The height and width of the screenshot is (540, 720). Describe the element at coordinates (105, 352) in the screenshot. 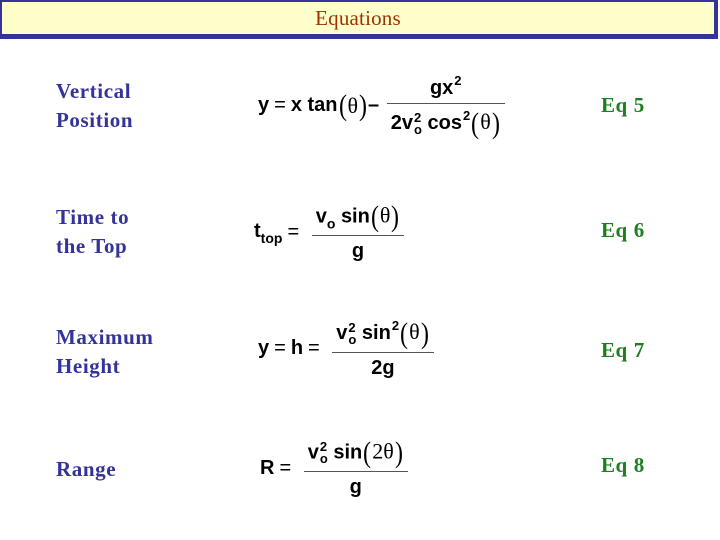

I see `row-label-maximum-height: Maximum Height` at that location.